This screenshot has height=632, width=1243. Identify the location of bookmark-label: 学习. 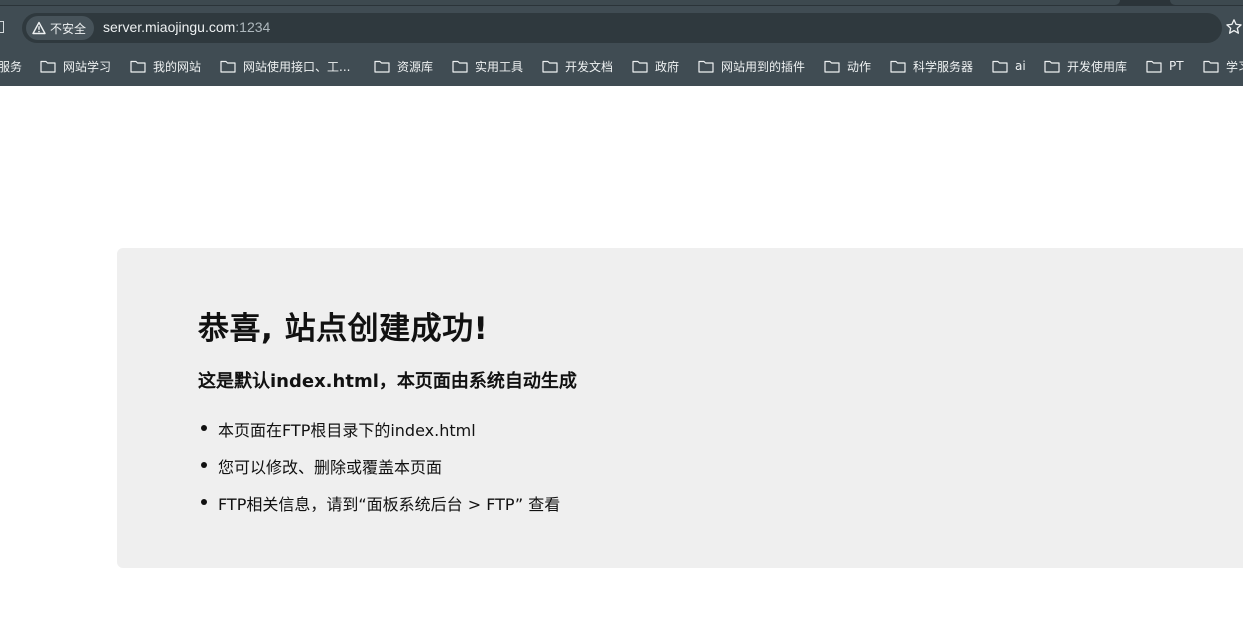
(1234, 66).